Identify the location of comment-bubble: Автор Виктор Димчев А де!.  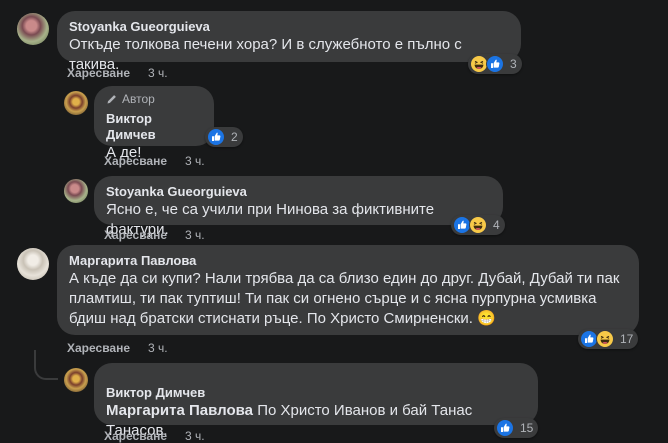
(154, 123).